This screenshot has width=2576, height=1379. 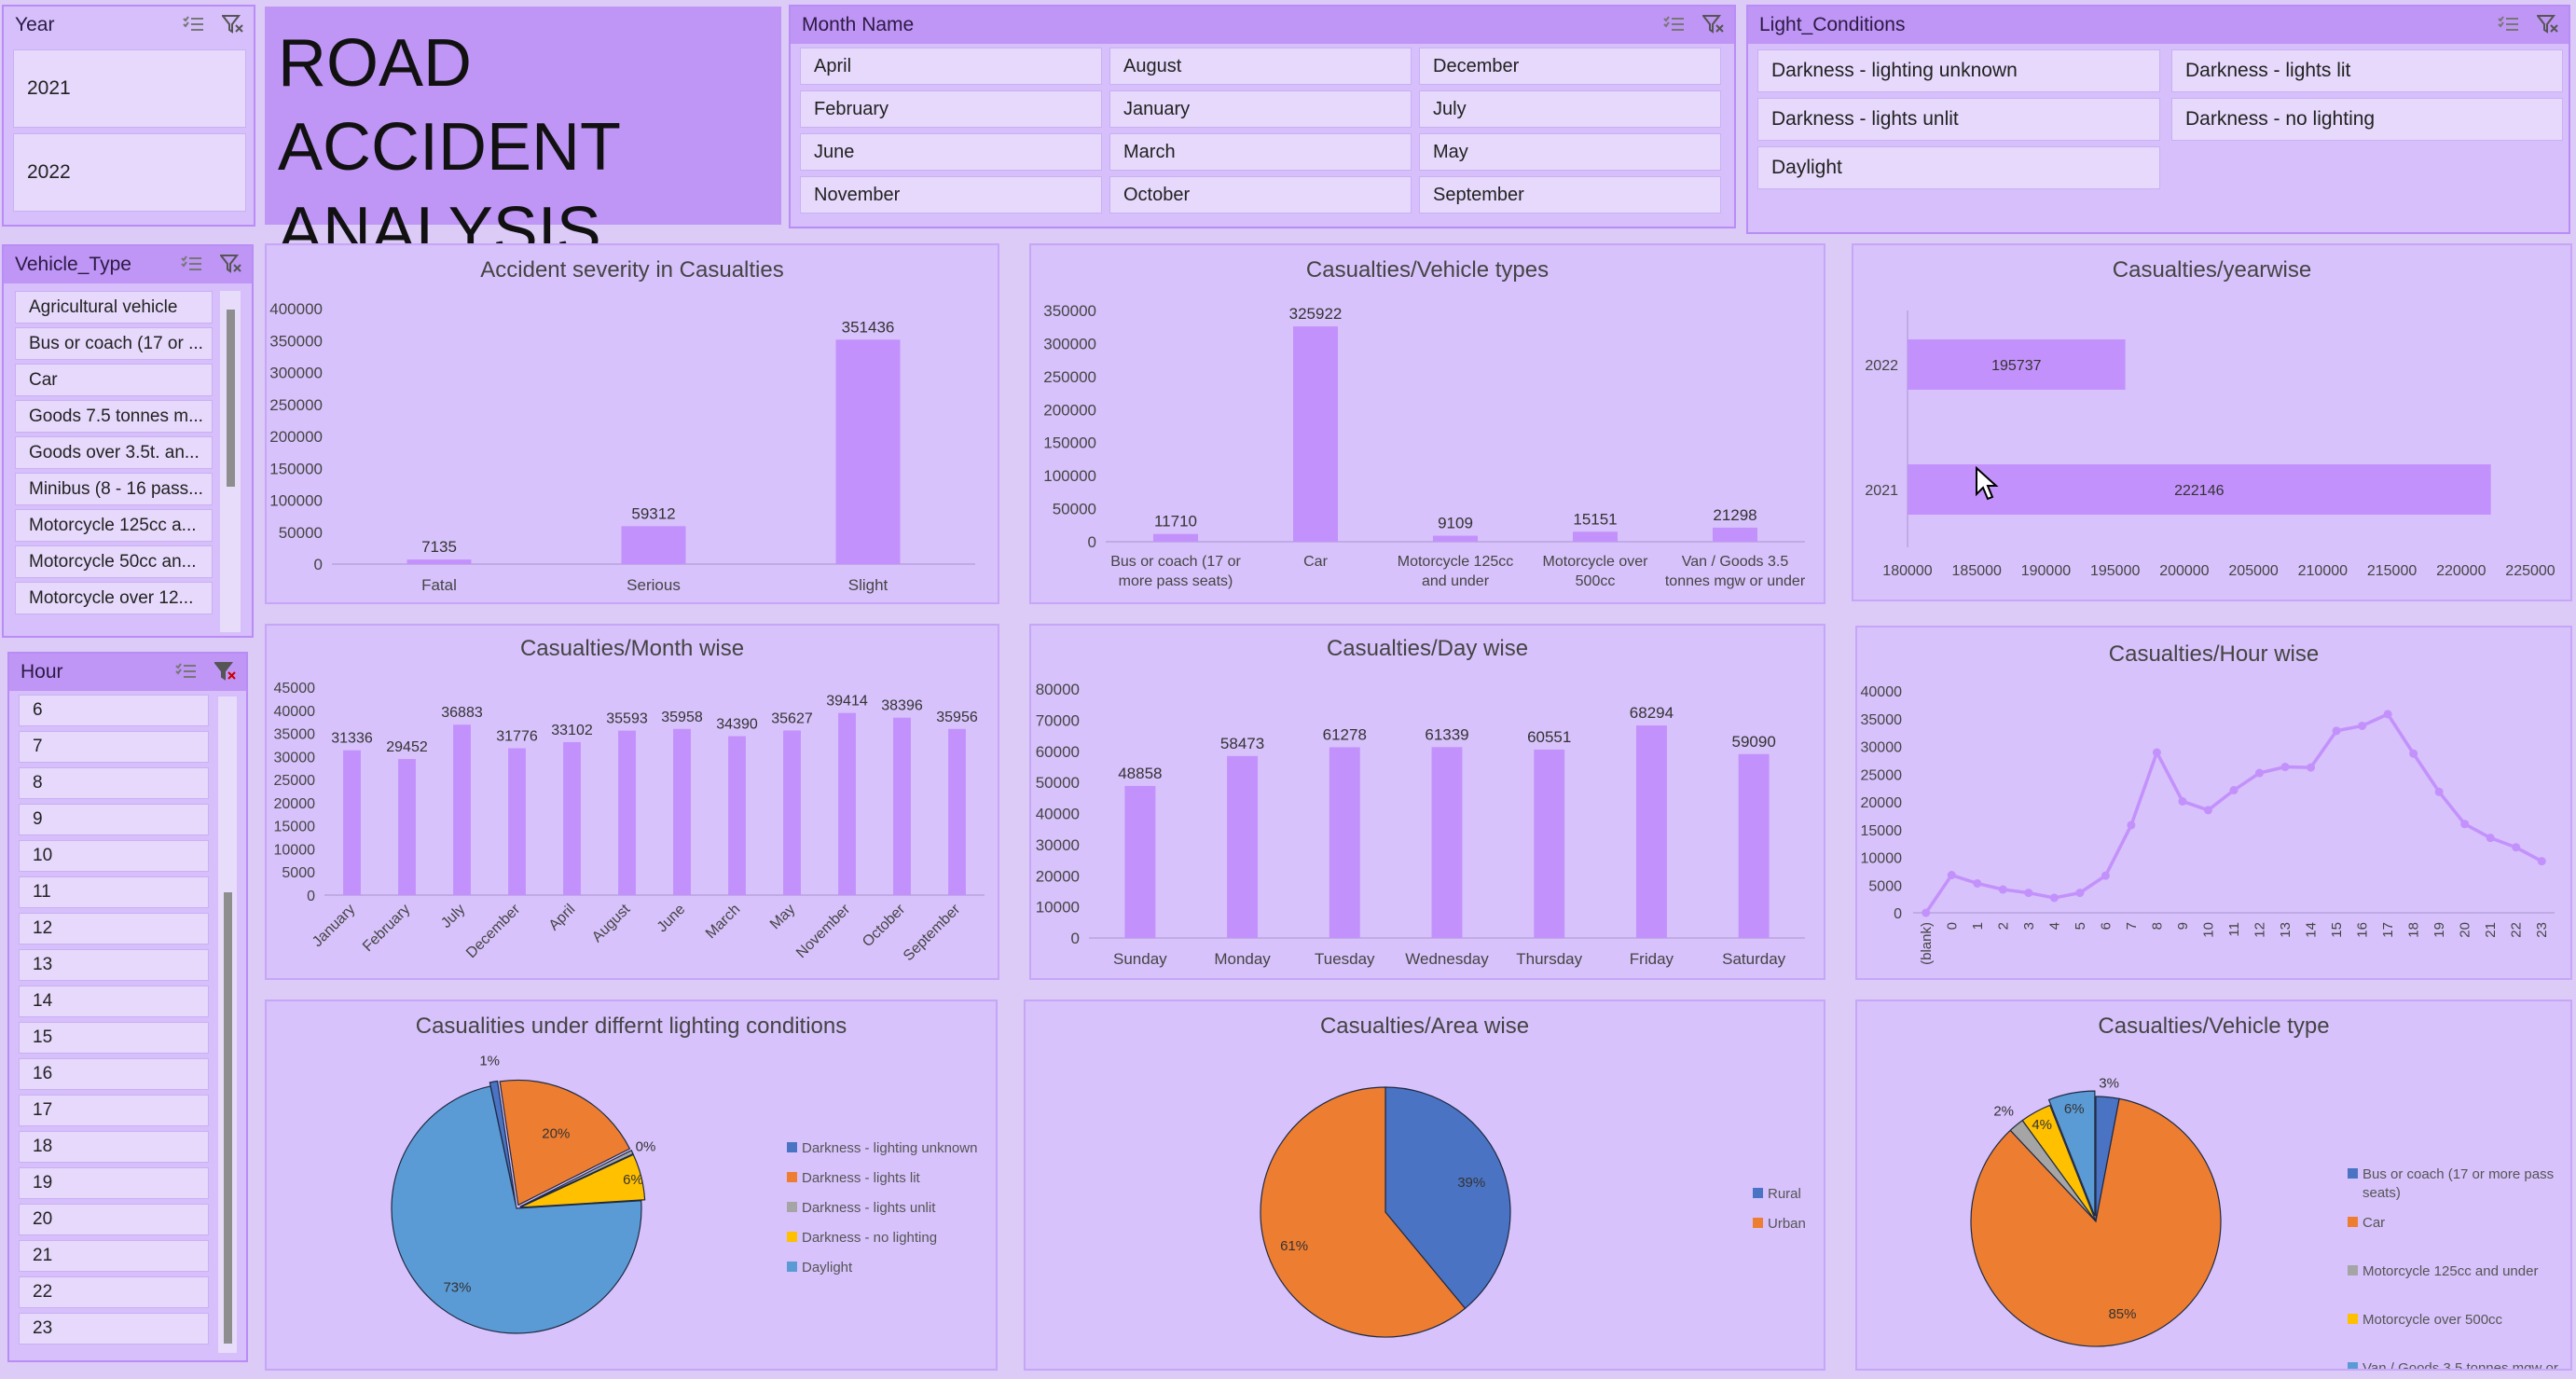 What do you see at coordinates (295, 735) in the screenshot?
I see `y-tick-label: 35000` at bounding box center [295, 735].